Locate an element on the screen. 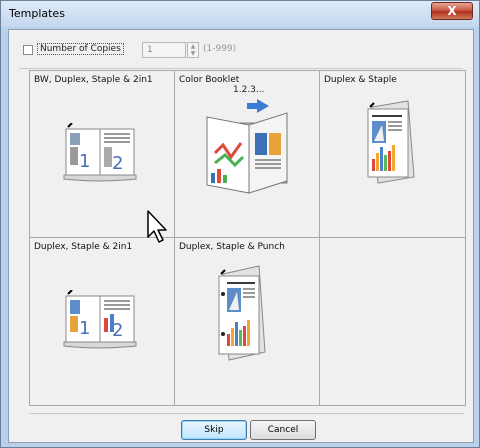 This screenshot has width=480, height=448. spin-down-icon: ▼ is located at coordinates (193, 53).